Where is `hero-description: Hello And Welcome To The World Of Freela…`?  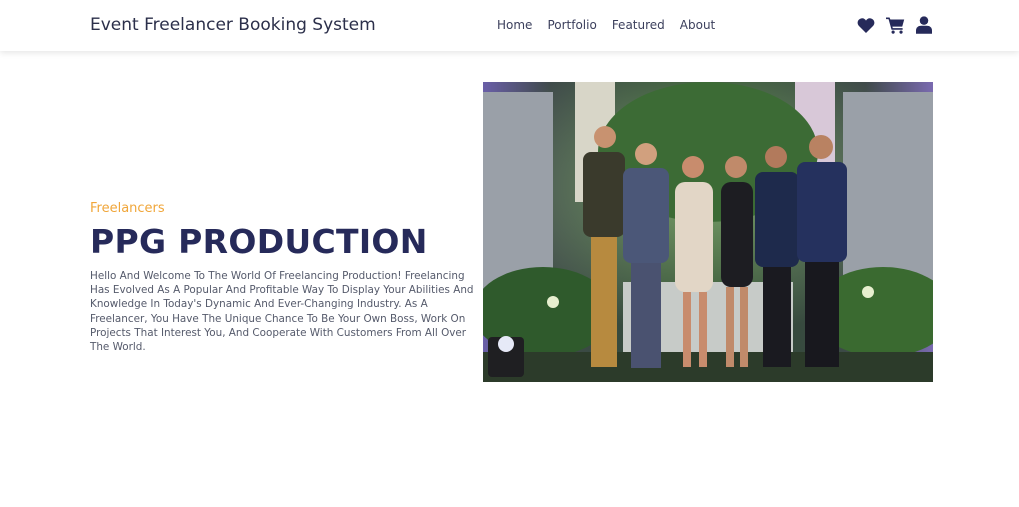
hero-description: Hello And Welcome To The World Of Freela… is located at coordinates (282, 312).